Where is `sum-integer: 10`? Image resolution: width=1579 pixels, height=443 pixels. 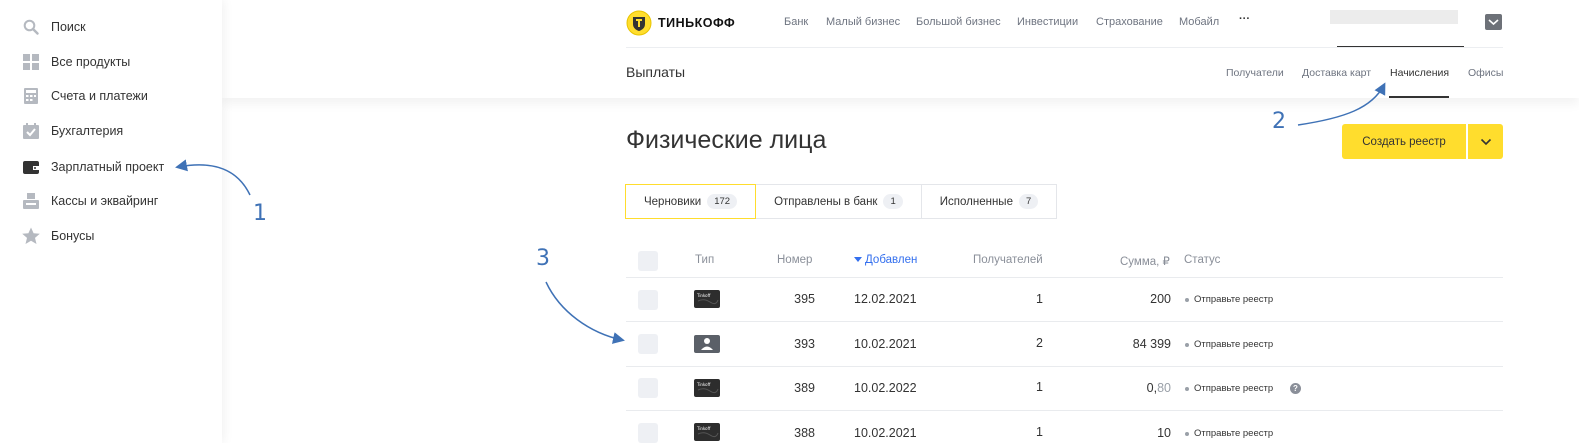
sum-integer: 10 is located at coordinates (1164, 433).